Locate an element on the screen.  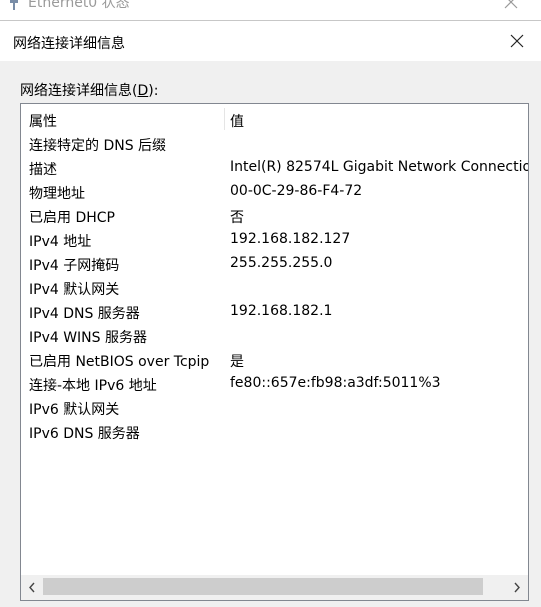
list-item: IPv4 WINS 服务器 is located at coordinates (274, 336).